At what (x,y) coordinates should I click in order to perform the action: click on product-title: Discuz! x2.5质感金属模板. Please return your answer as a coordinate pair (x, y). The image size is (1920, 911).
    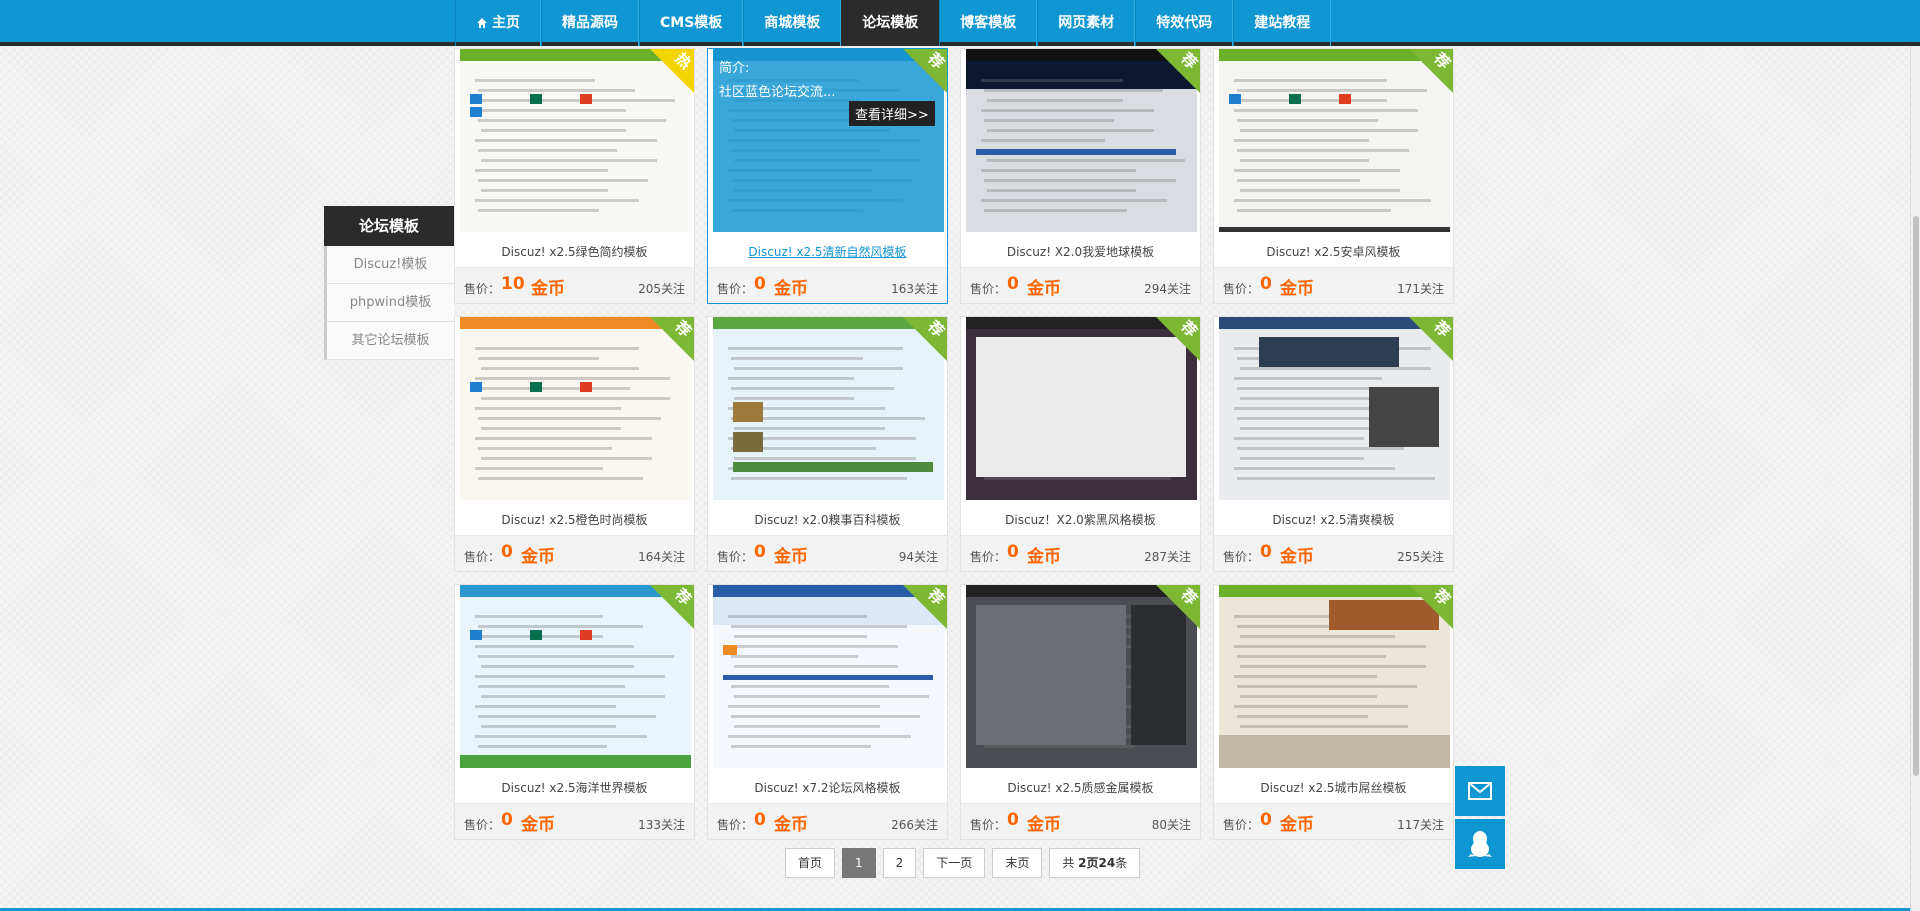
    Looking at the image, I should click on (1080, 787).